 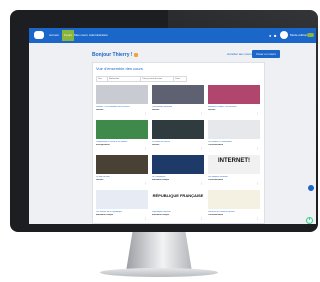 What do you see at coordinates (124, 79) in the screenshot?
I see `search-input: Rechercher` at bounding box center [124, 79].